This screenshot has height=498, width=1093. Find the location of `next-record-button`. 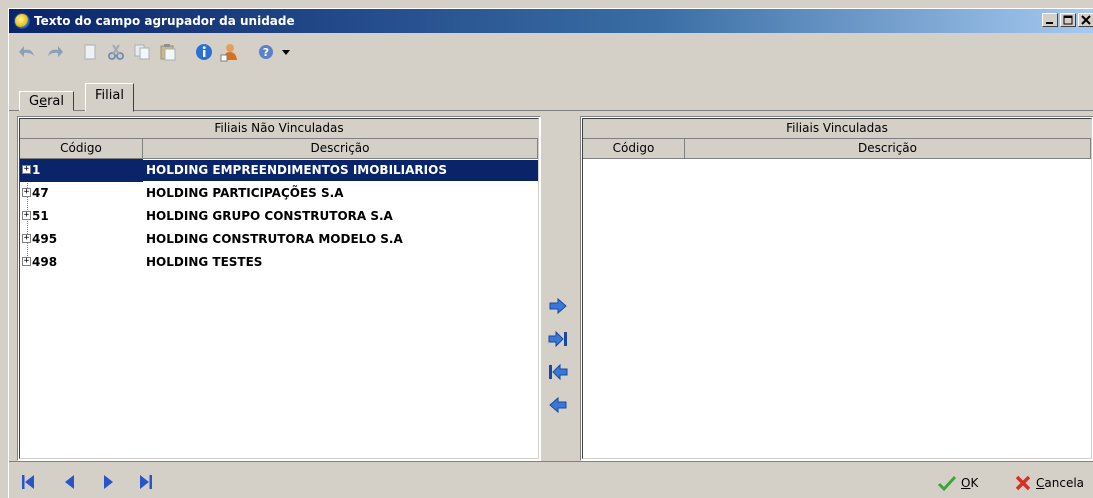

next-record-button is located at coordinates (109, 483).